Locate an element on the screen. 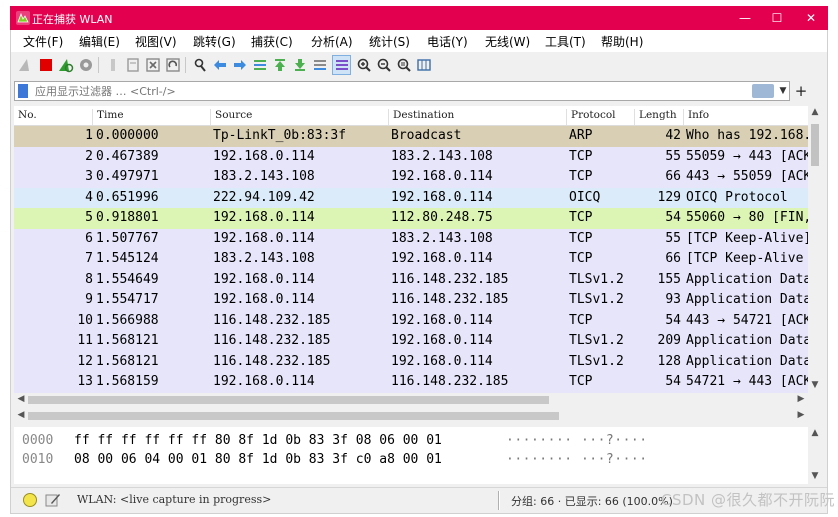 The width and height of the screenshot is (838, 517). minimize-button: — is located at coordinates (745, 18).